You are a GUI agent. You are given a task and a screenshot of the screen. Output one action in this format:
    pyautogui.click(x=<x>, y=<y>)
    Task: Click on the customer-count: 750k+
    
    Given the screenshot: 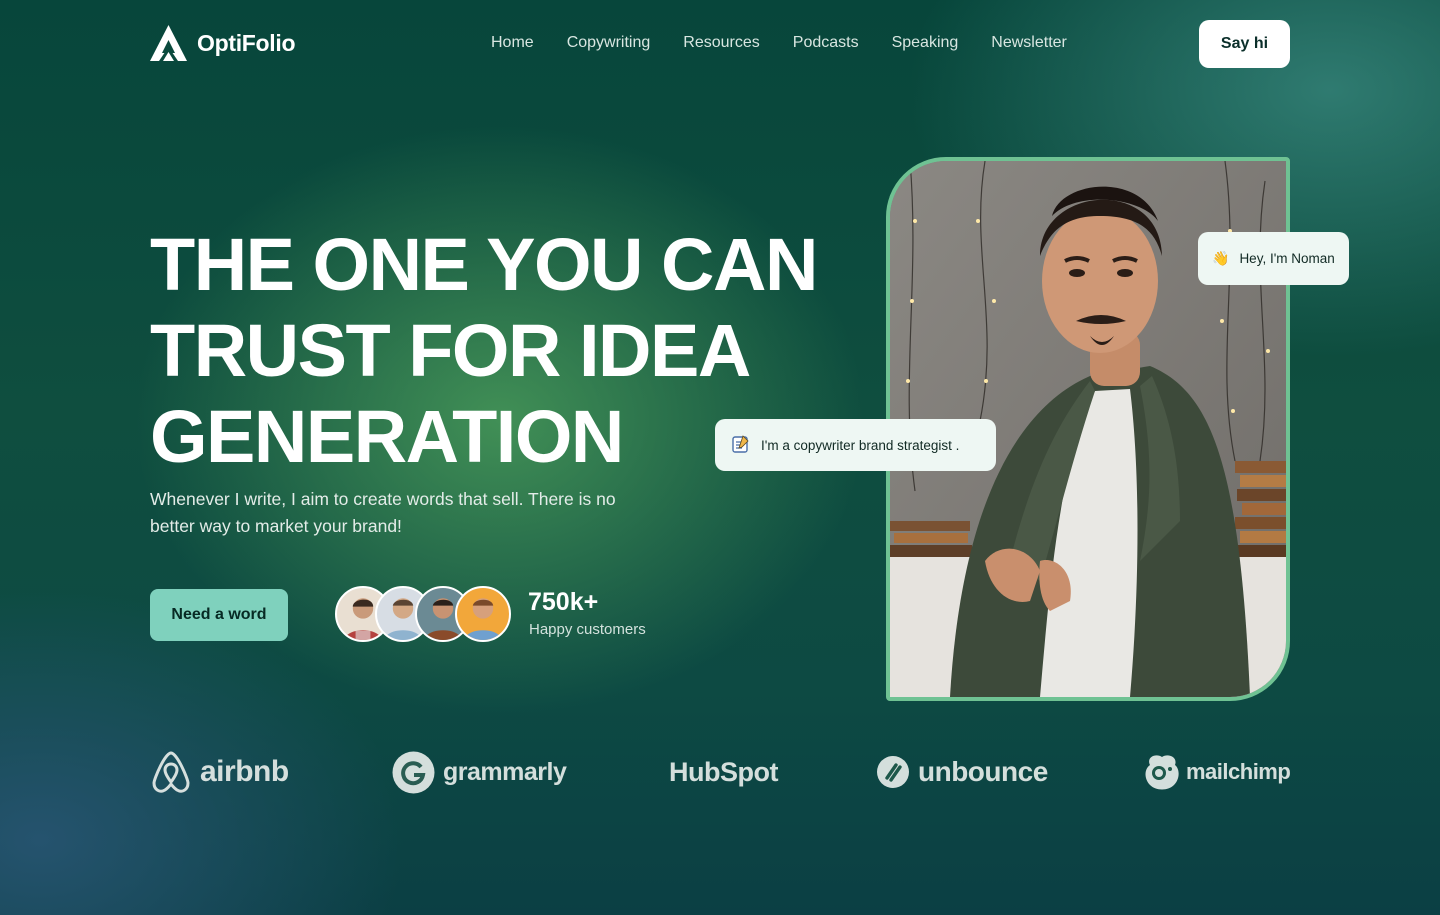 What is the action you would take?
    pyautogui.click(x=563, y=602)
    